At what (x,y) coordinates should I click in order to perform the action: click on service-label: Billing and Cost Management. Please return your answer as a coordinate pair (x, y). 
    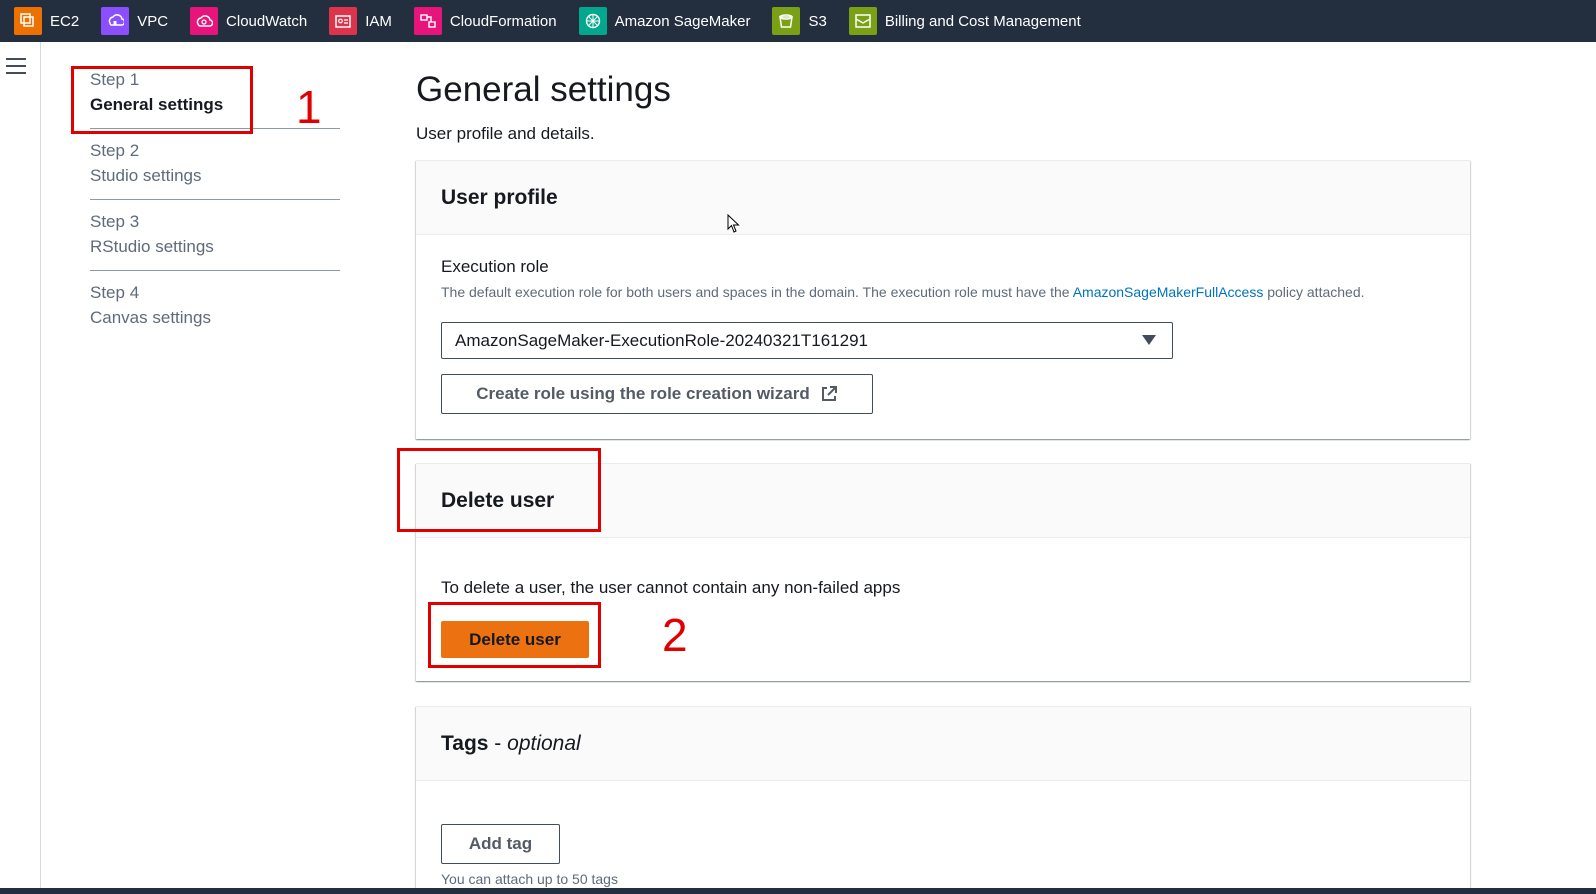
    Looking at the image, I should click on (982, 21).